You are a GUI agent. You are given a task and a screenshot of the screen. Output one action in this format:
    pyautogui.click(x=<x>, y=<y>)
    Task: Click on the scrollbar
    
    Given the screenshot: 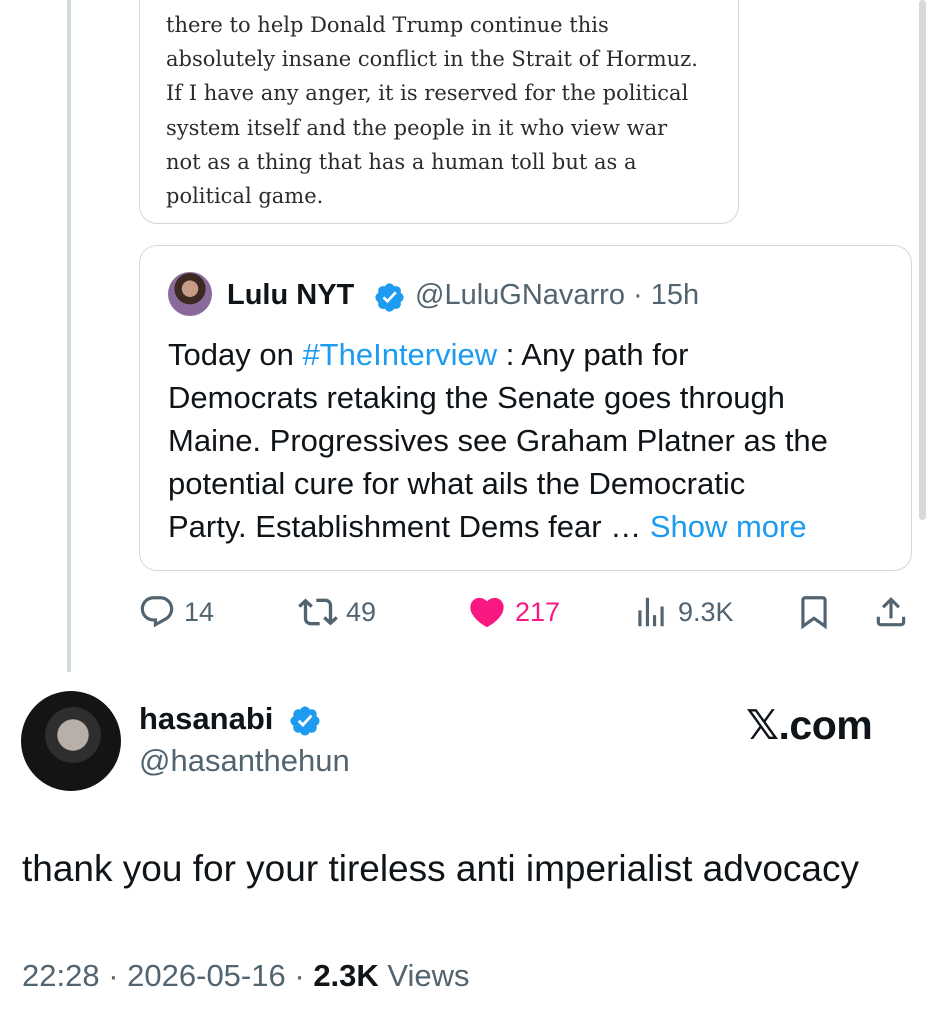 What is the action you would take?
    pyautogui.click(x=922, y=260)
    